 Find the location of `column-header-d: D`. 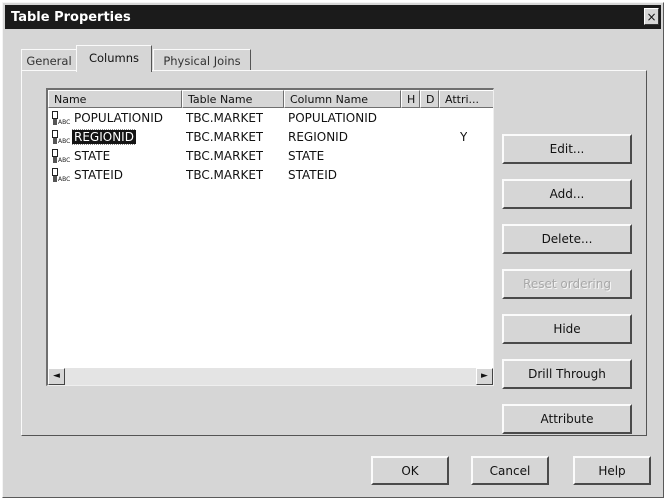

column-header-d: D is located at coordinates (429, 99).